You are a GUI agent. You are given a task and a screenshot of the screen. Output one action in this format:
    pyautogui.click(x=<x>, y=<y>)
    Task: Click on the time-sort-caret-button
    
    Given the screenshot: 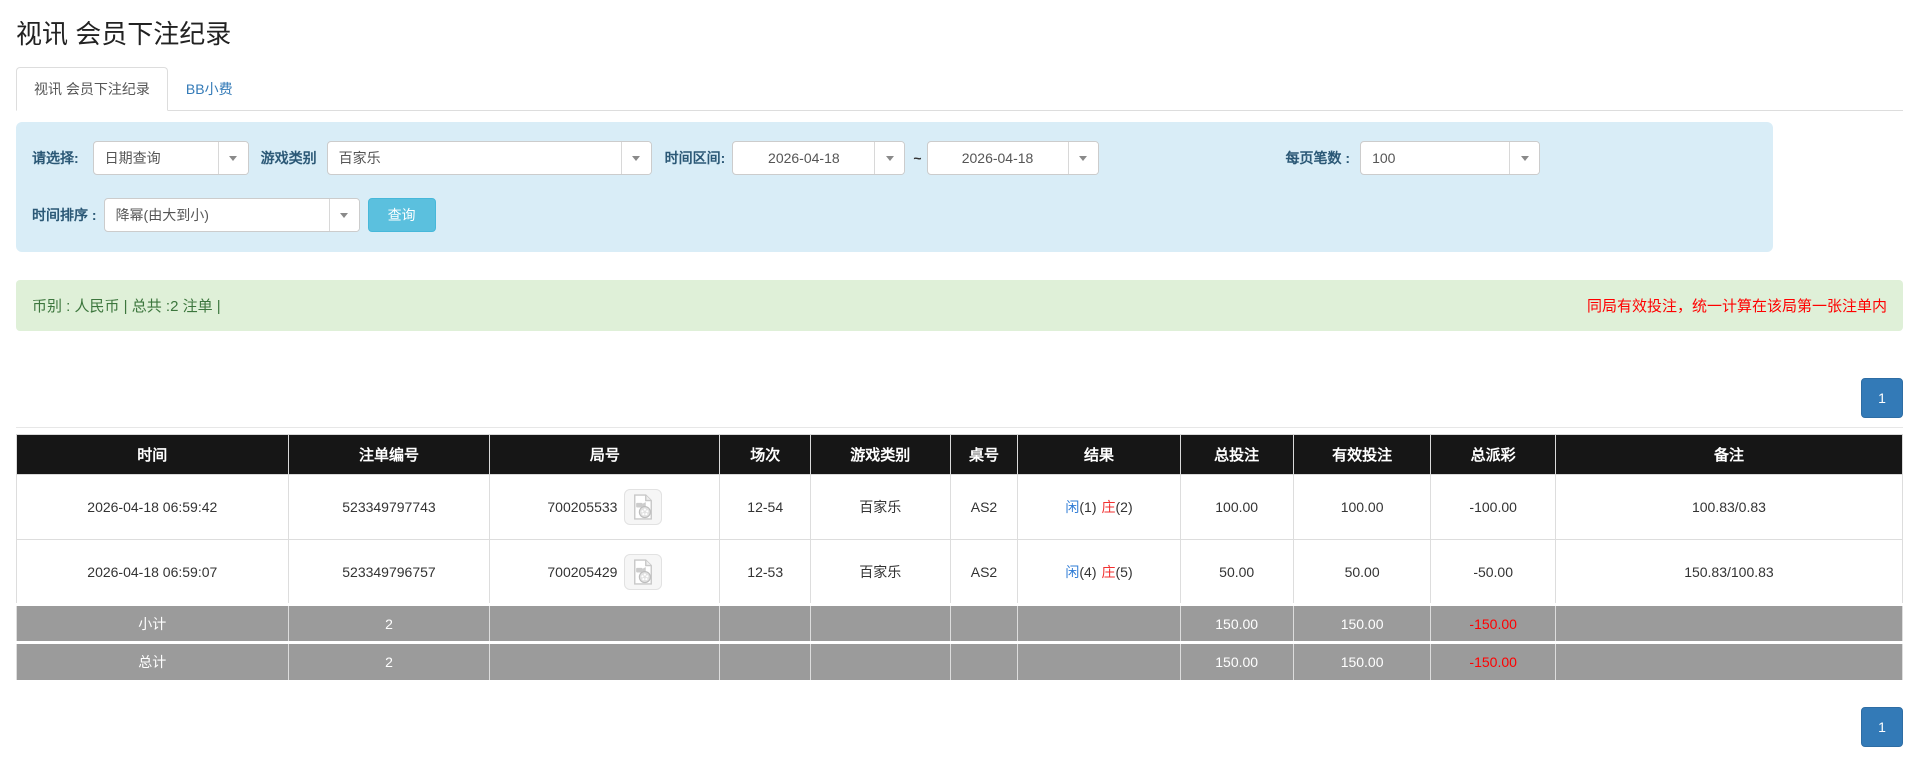 What is the action you would take?
    pyautogui.click(x=343, y=215)
    